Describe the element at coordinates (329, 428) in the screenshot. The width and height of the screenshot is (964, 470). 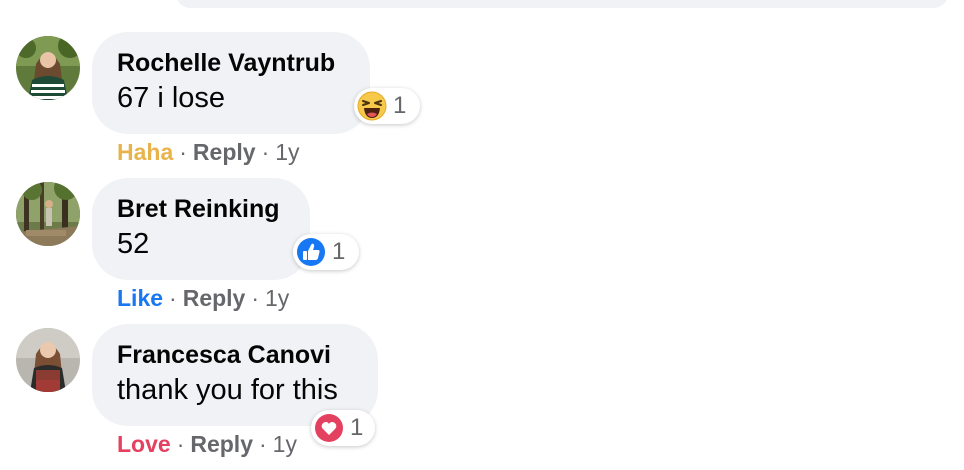
I see `love-heart-icon` at that location.